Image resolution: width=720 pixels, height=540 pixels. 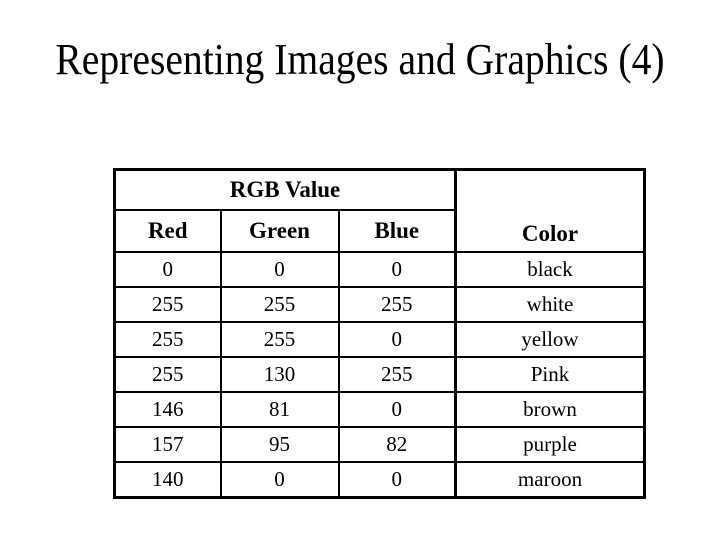 I want to click on table-row: 140 0 0 maroon, so click(x=379, y=480).